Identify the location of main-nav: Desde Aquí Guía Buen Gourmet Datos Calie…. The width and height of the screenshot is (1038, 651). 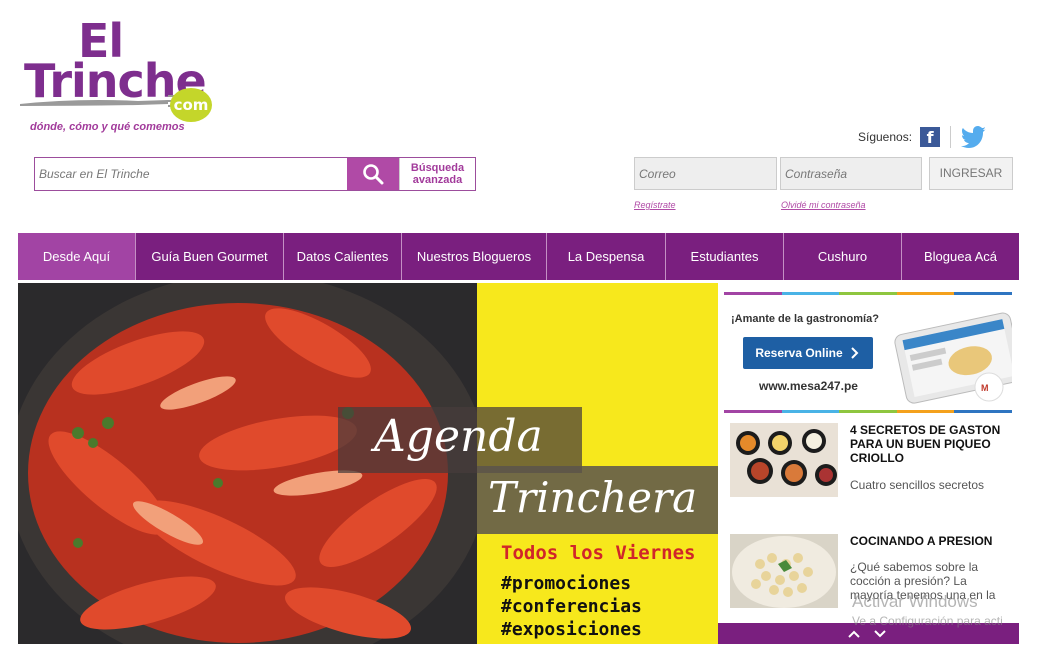
(518, 256).